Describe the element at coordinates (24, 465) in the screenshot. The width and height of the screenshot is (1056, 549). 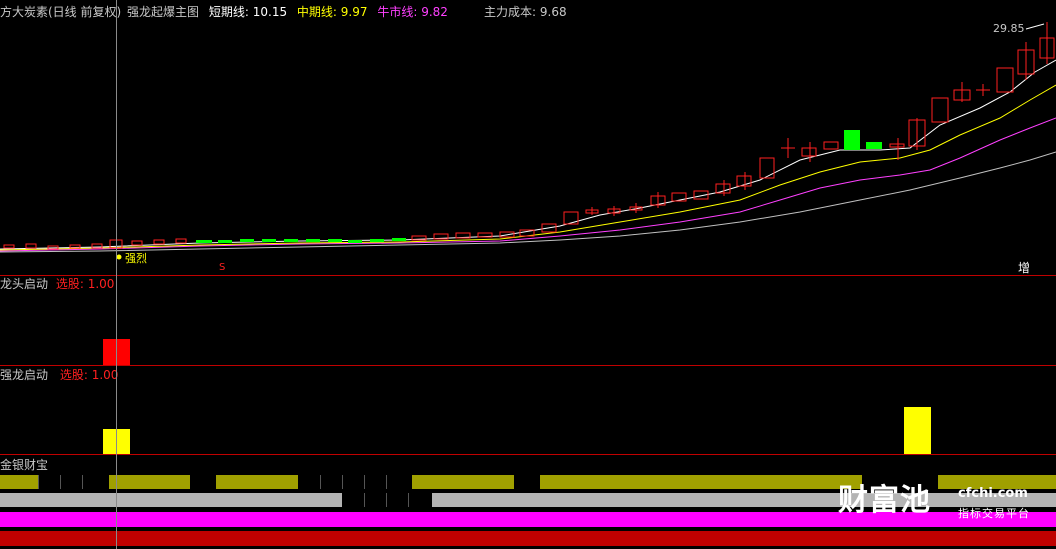
I see `gold-silver-title: 金银财宝` at that location.